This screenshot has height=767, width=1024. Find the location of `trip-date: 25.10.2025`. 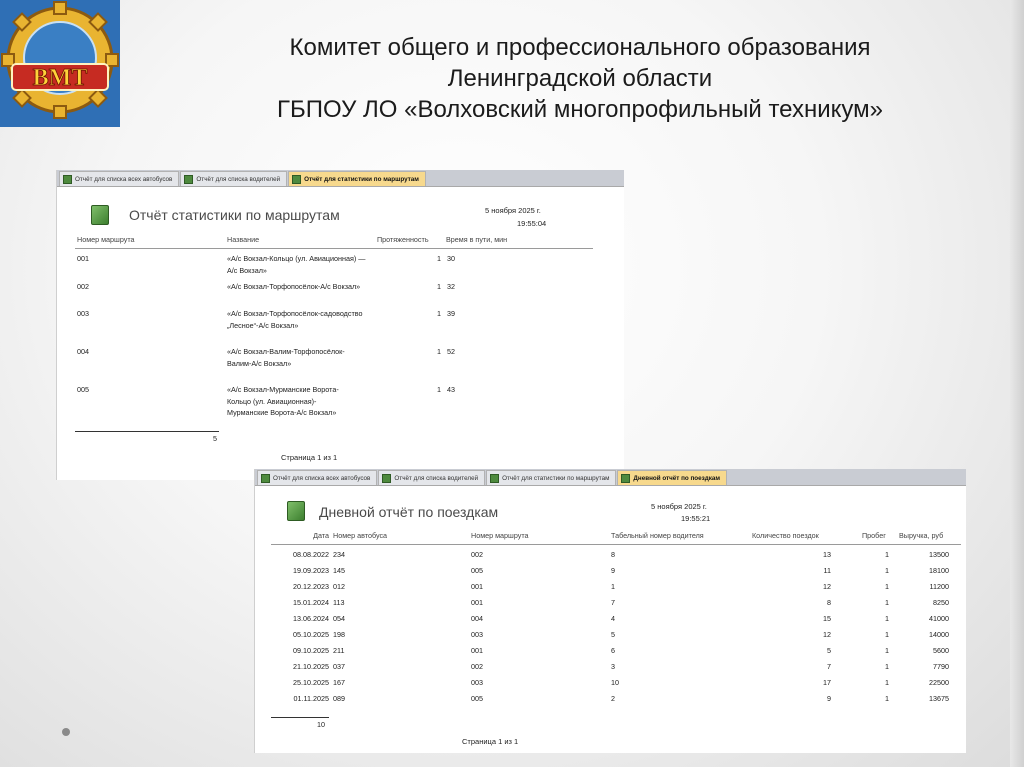

trip-date: 25.10.2025 is located at coordinates (311, 682).